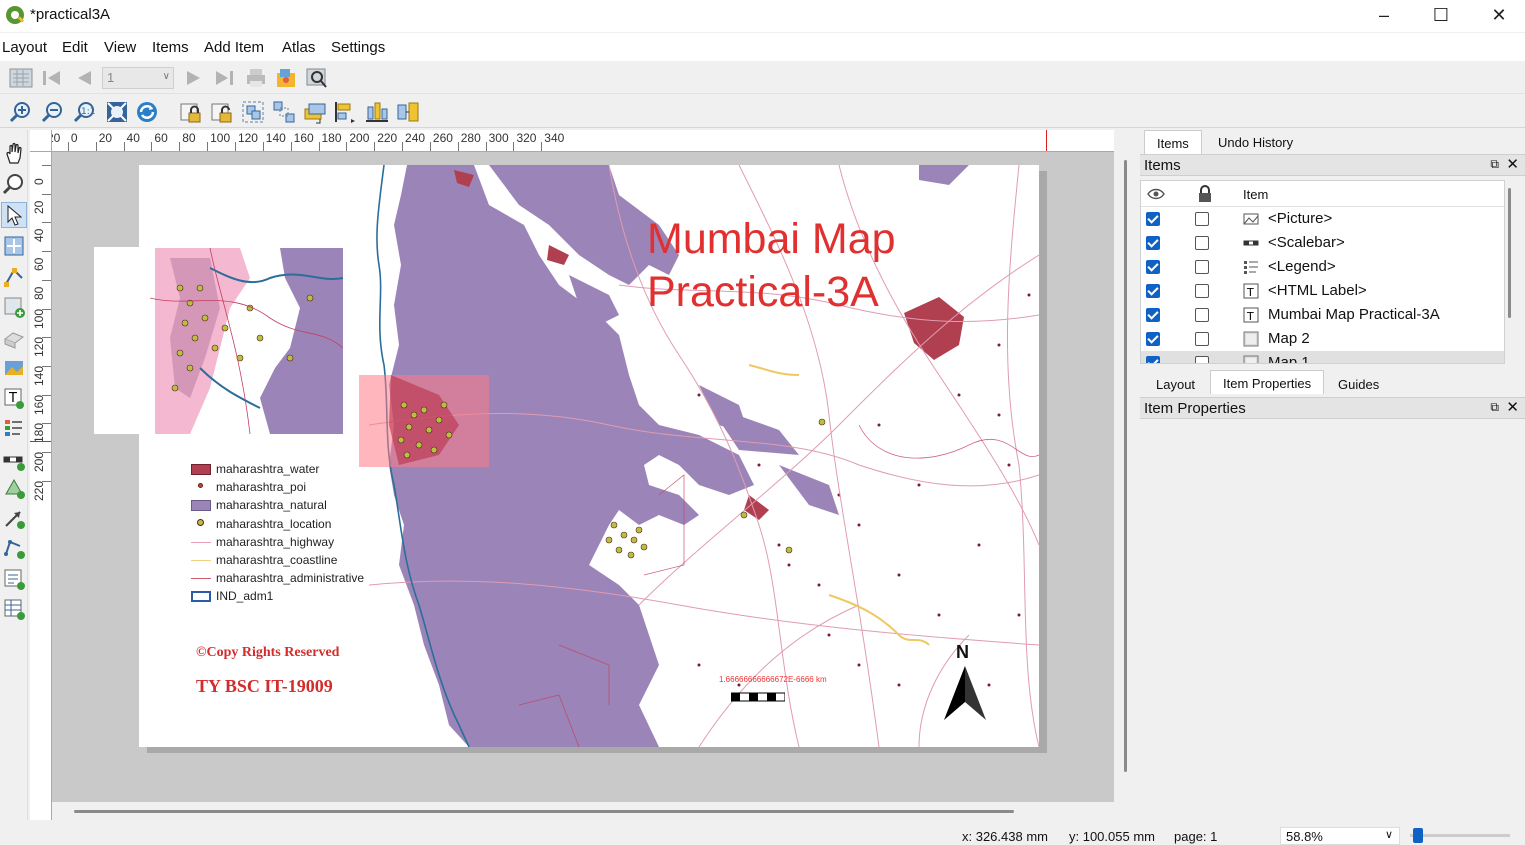 Image resolution: width=1525 pixels, height=845 pixels. I want to click on horizontal-scroll-thumb, so click(544, 811).